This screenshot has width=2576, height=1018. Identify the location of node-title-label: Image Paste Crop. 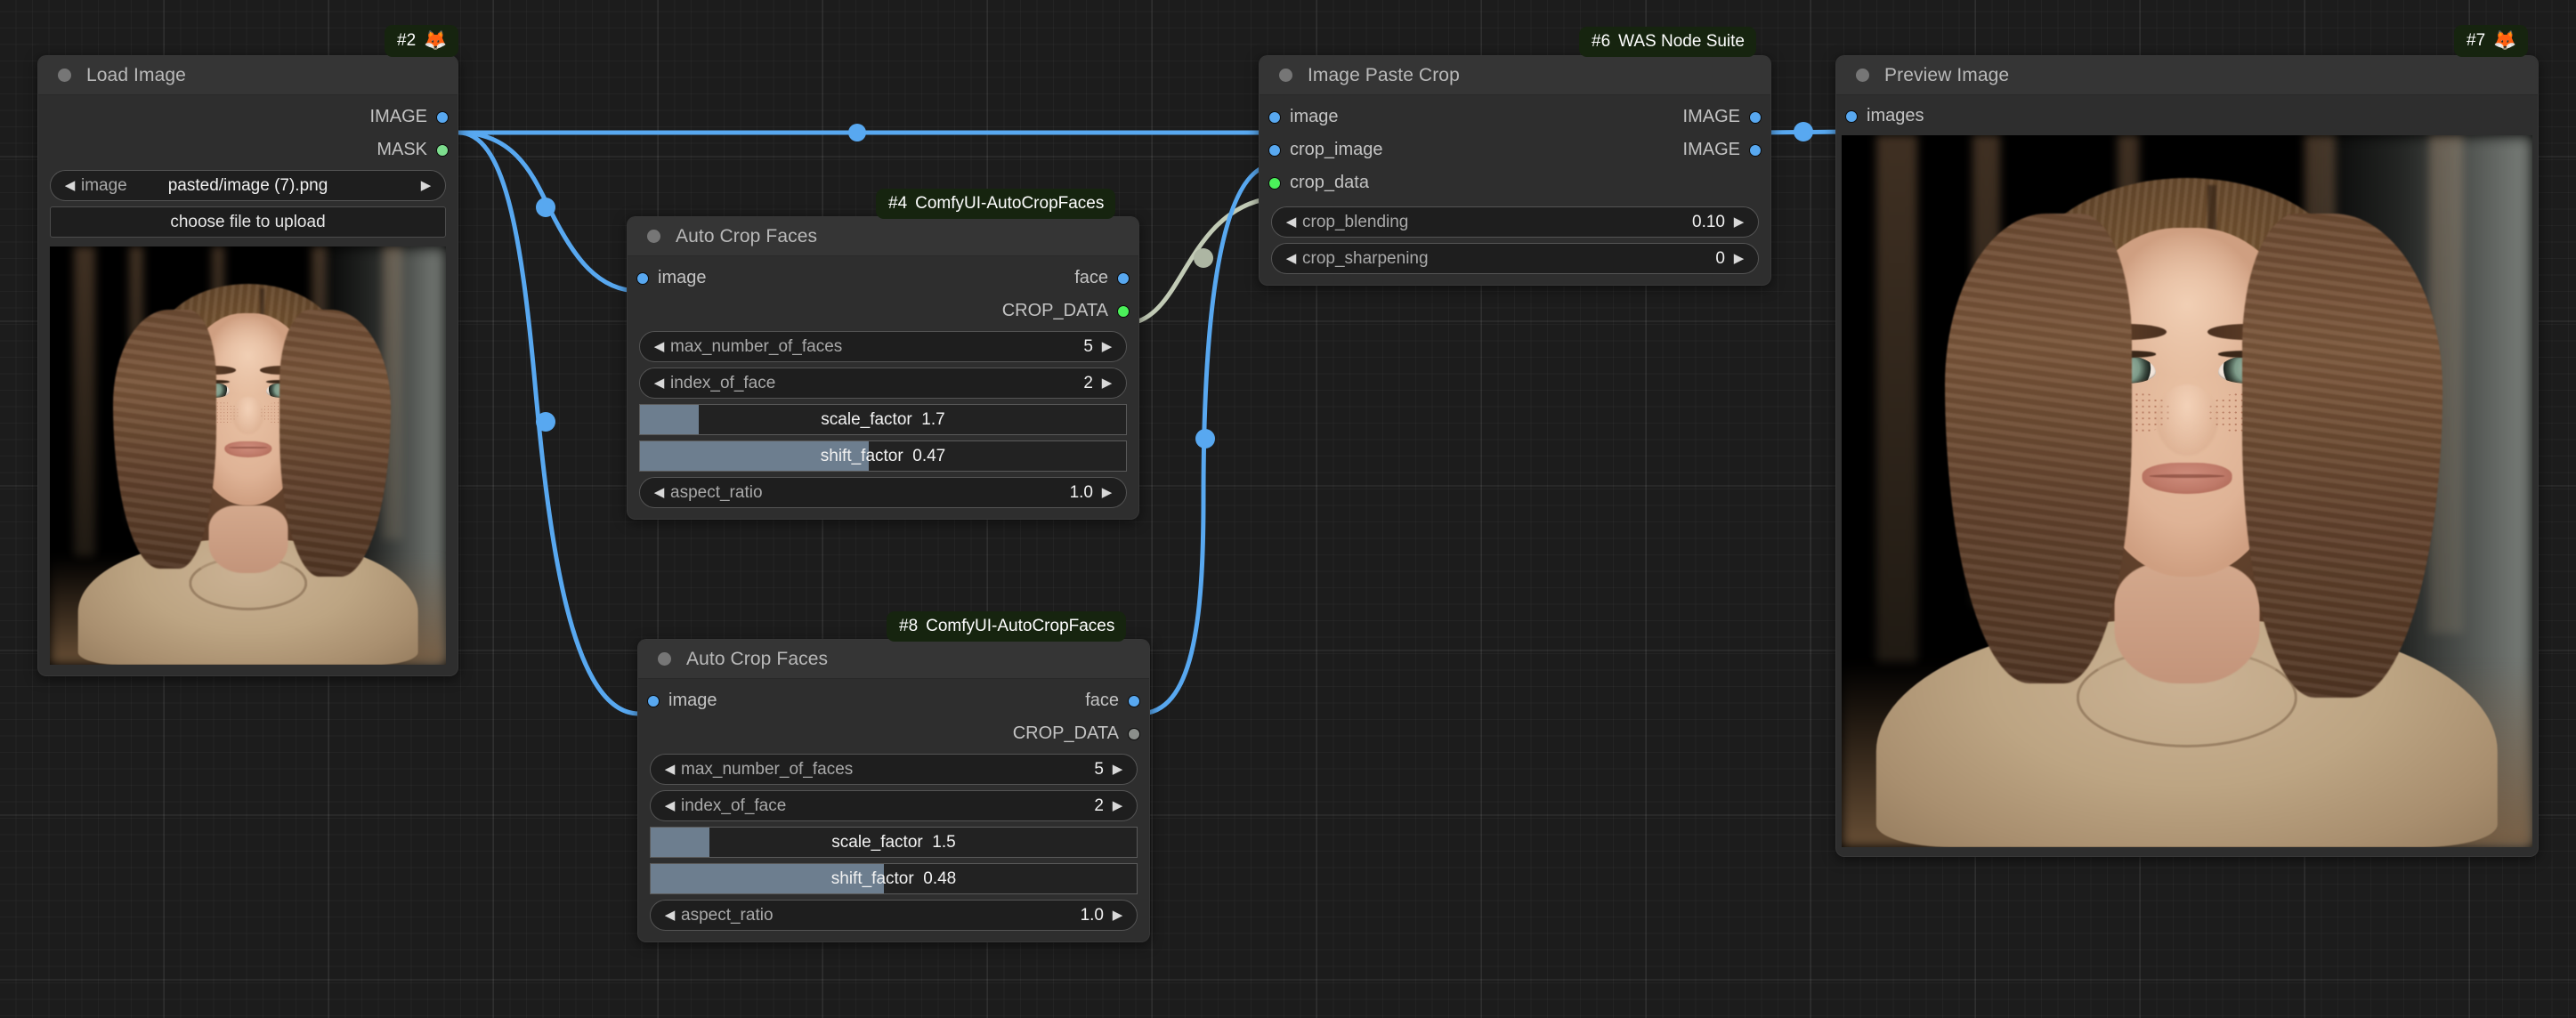
(1384, 75).